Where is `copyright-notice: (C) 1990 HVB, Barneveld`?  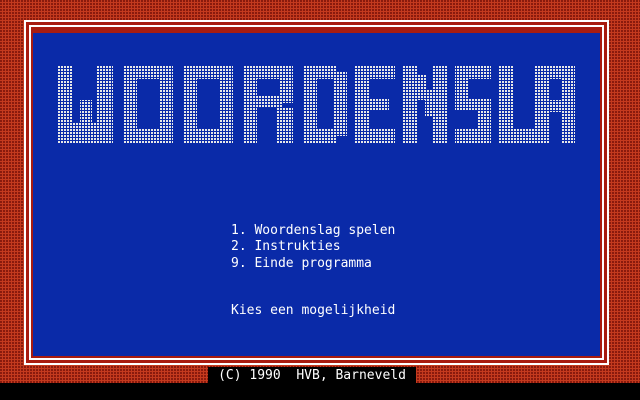
copyright-notice: (C) 1990 HVB, Barneveld is located at coordinates (312, 375).